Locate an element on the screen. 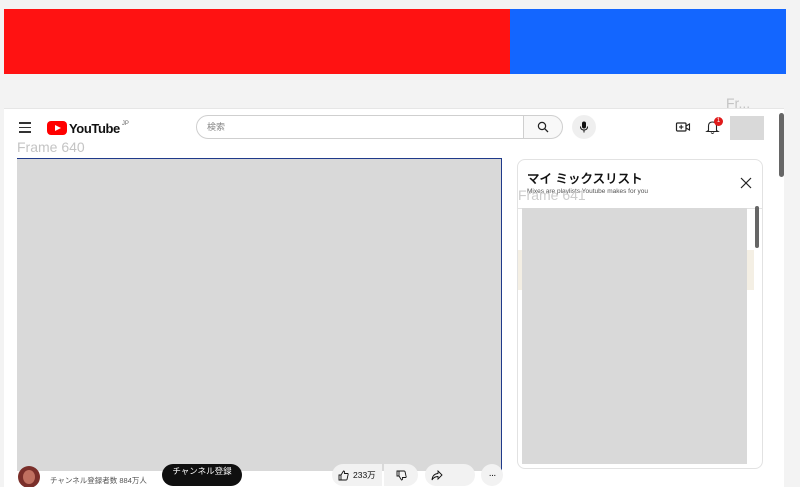 Image resolution: width=800 pixels, height=487 pixels. share-button is located at coordinates (450, 475).